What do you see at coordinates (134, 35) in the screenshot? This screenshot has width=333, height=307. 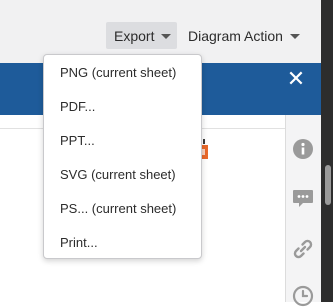 I see `export-button-label: Export` at bounding box center [134, 35].